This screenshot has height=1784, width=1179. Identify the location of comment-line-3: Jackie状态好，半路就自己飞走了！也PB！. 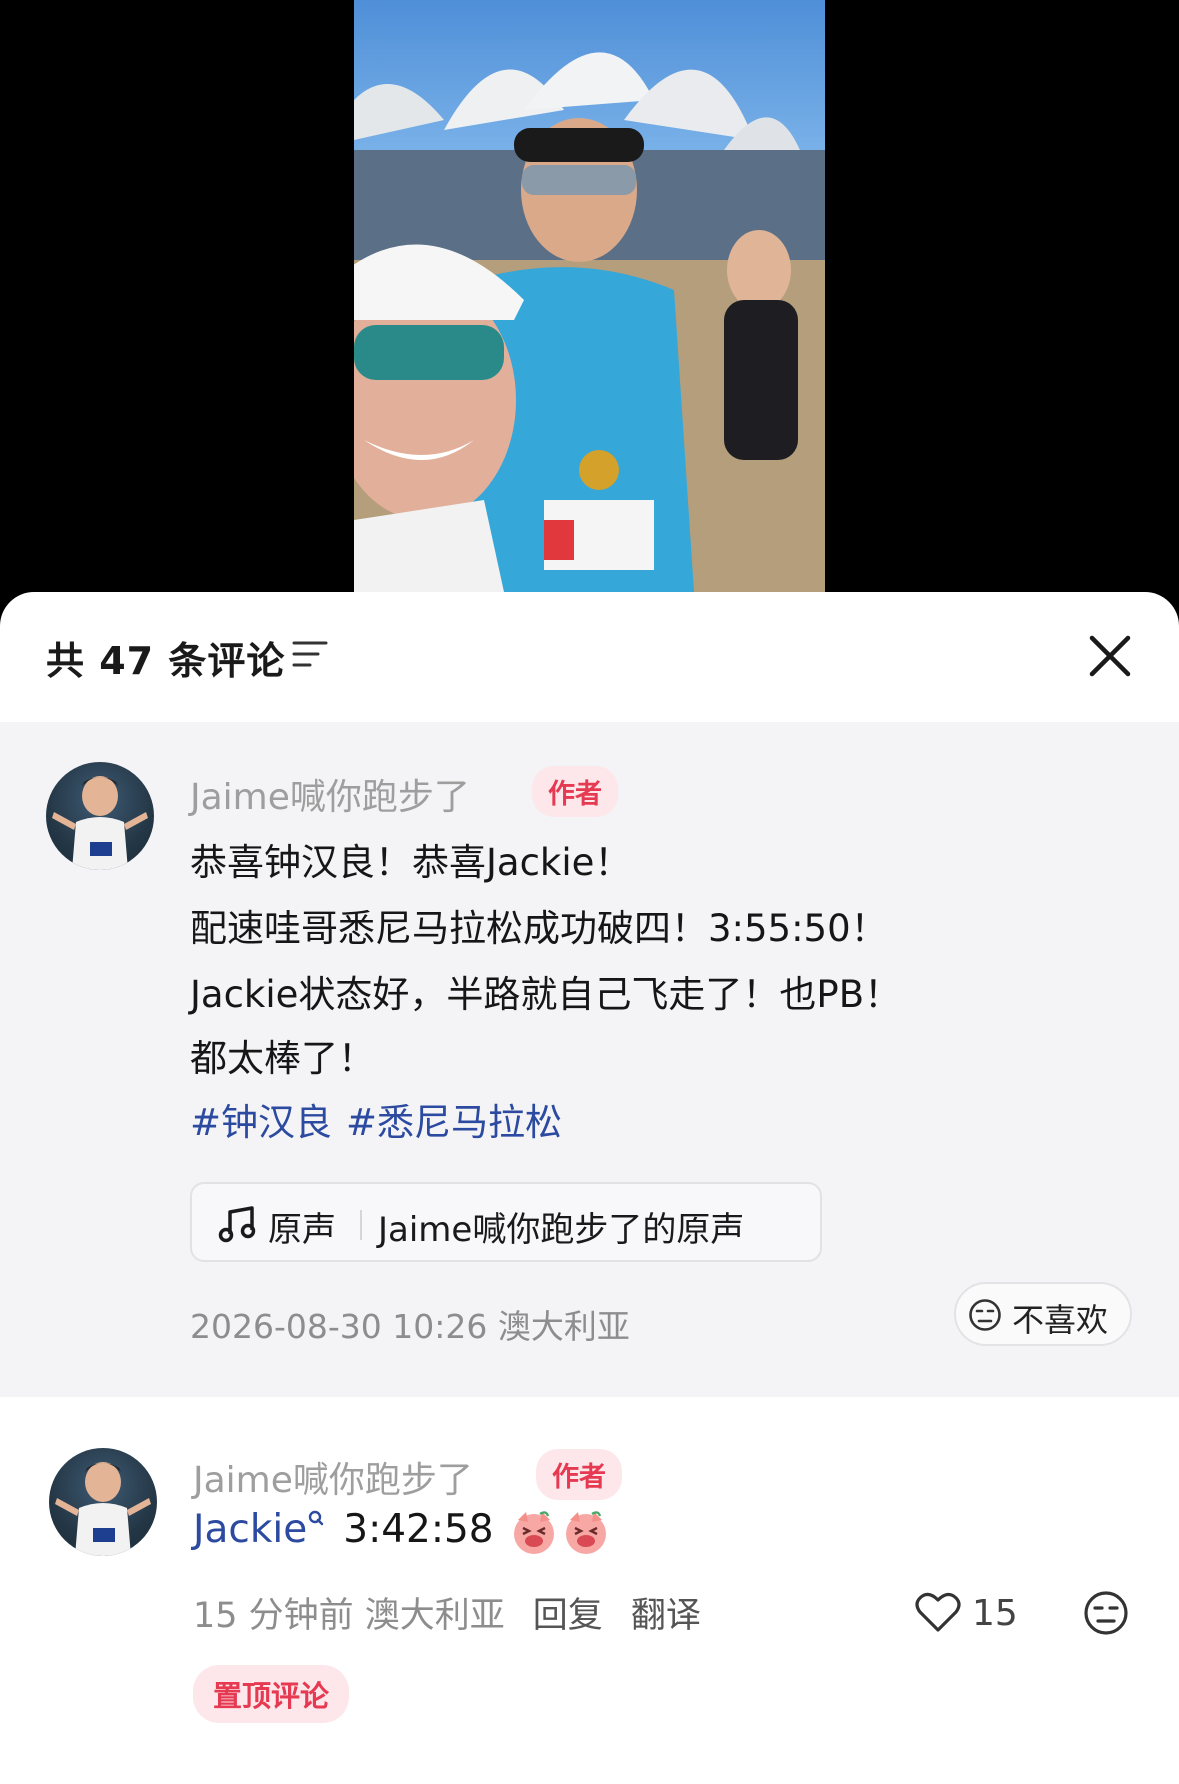
(546, 994).